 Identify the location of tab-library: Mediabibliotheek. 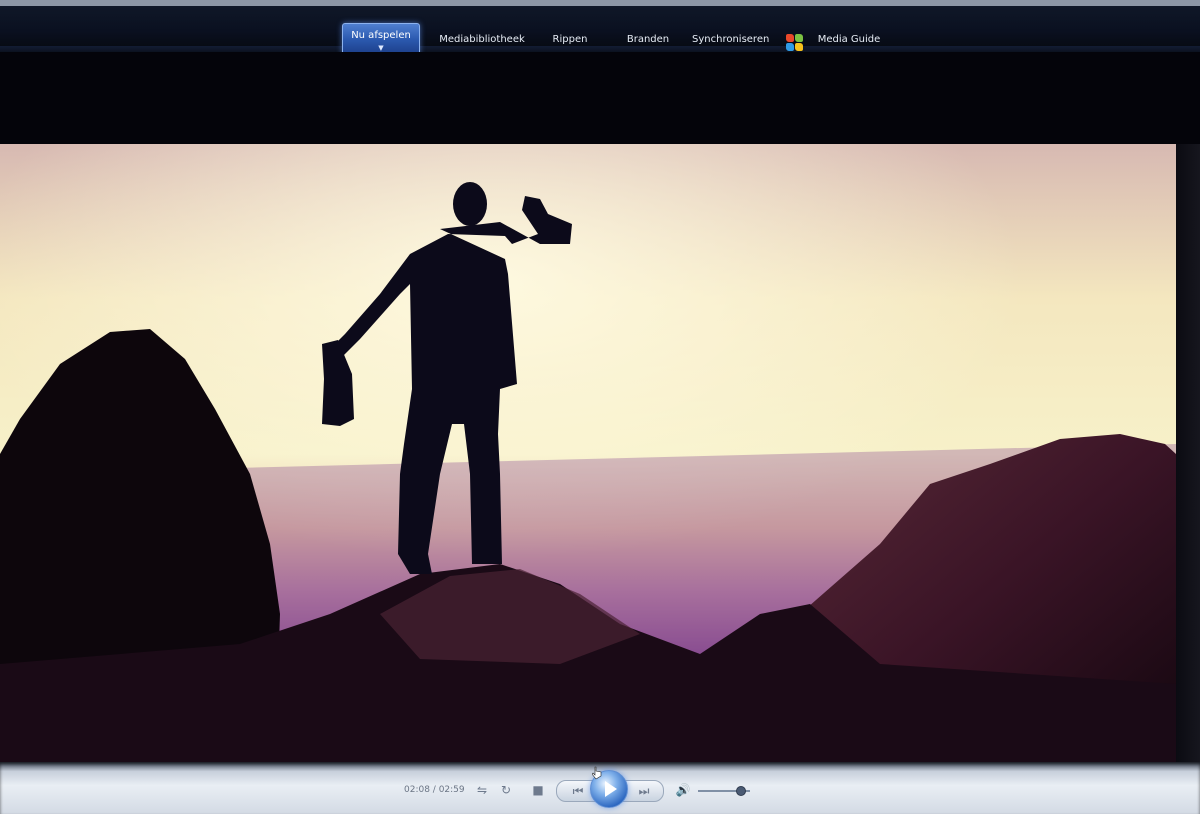
(482, 40).